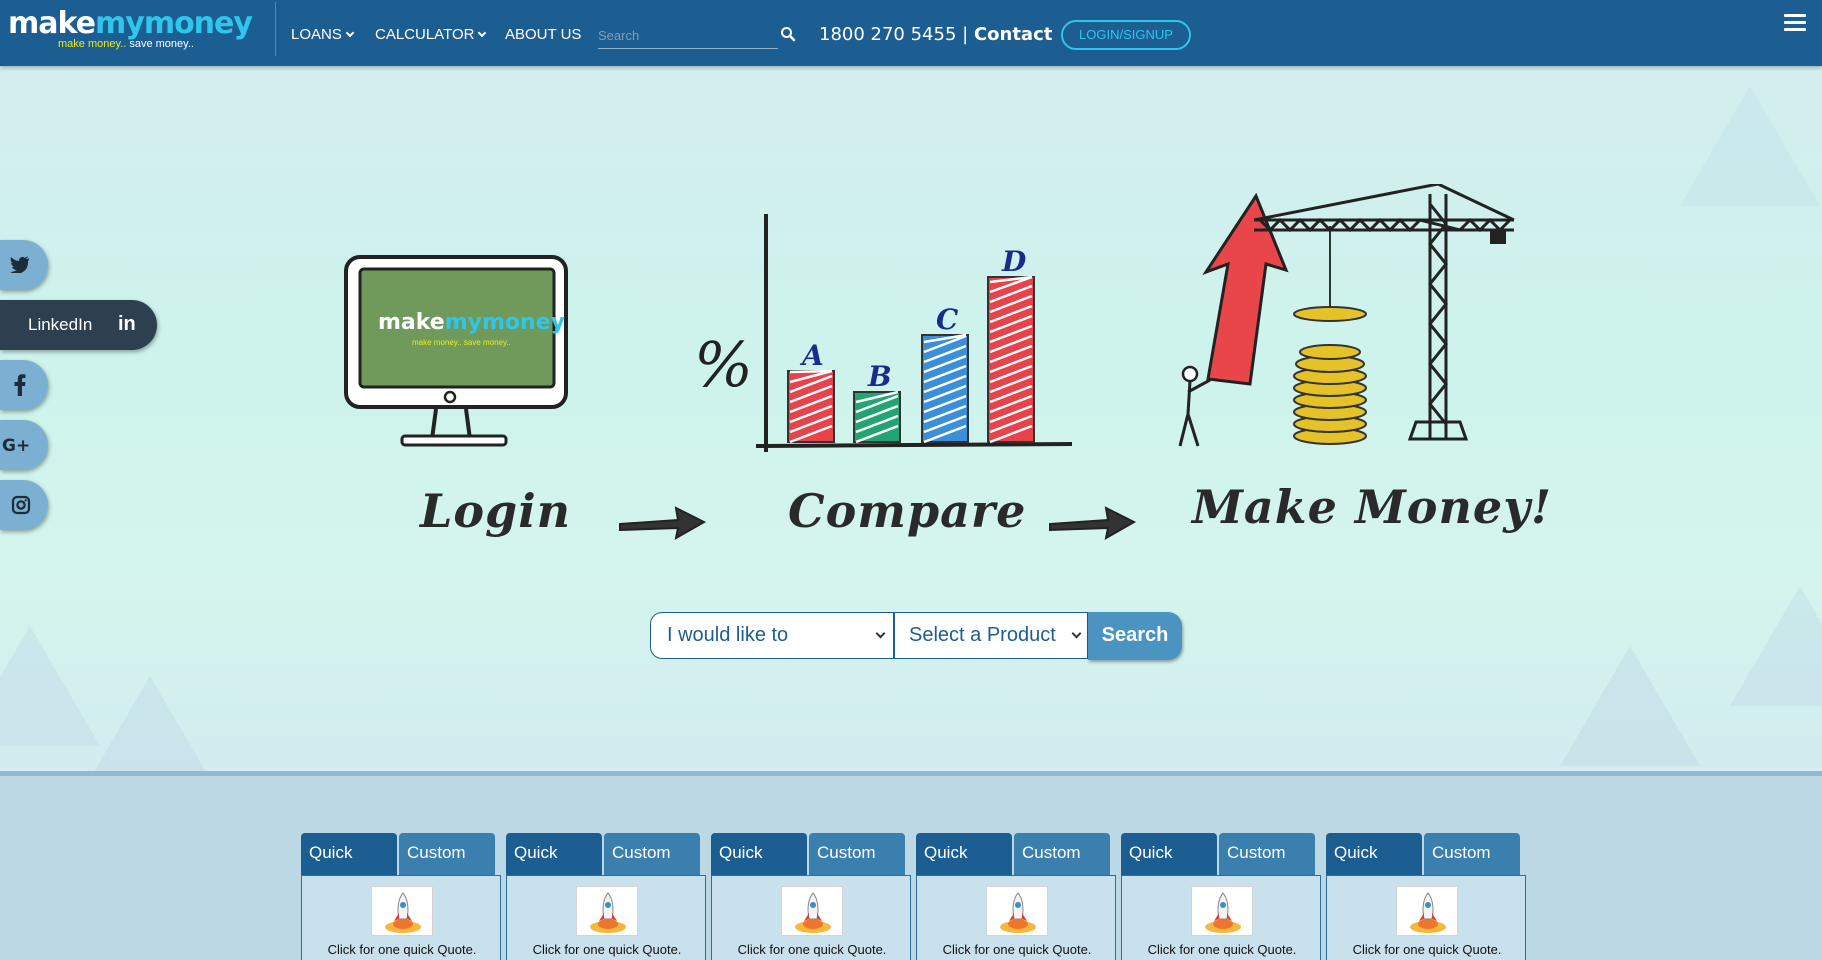 This screenshot has width=1822, height=960. I want to click on make-money-illustration, so click(1346, 315).